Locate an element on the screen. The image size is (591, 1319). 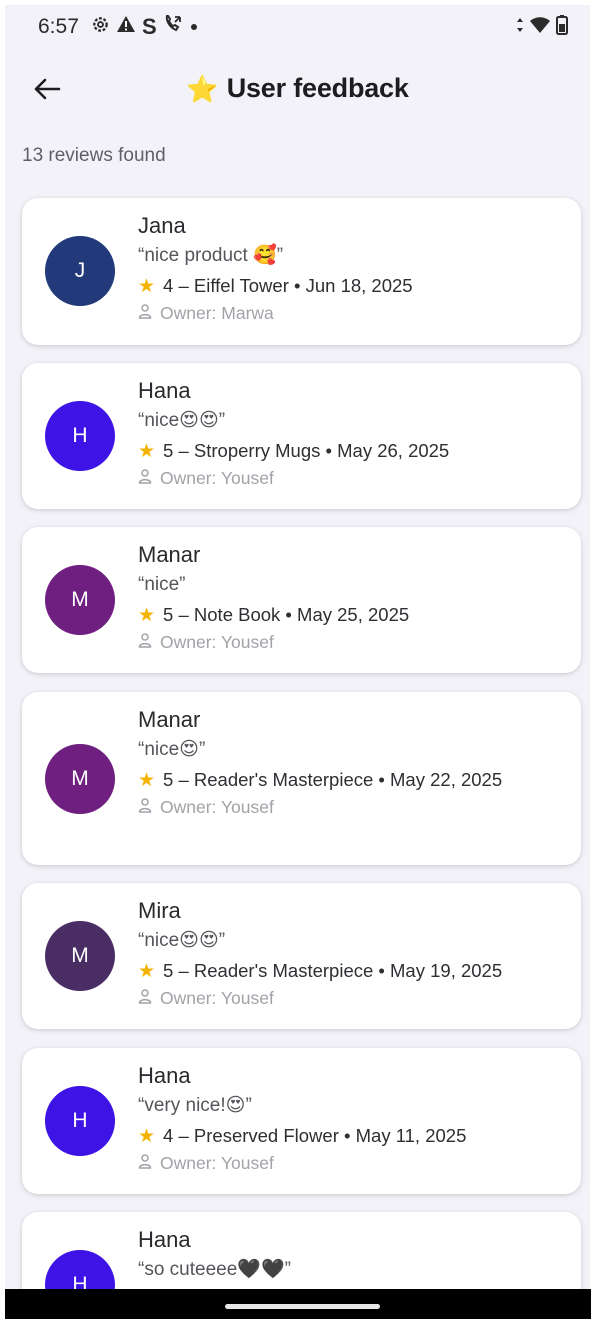
owner-line: Owner: Marwa is located at coordinates (348, 313).